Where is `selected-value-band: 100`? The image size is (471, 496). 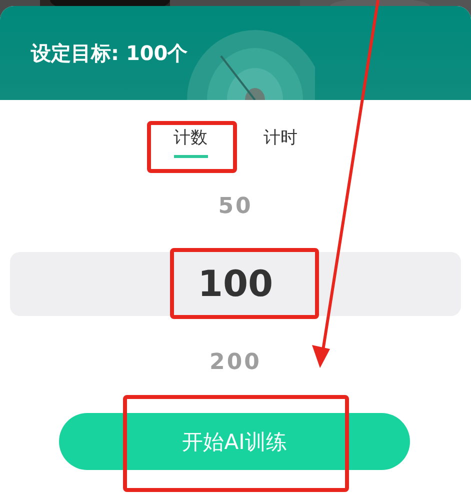 selected-value-band: 100 is located at coordinates (235, 284).